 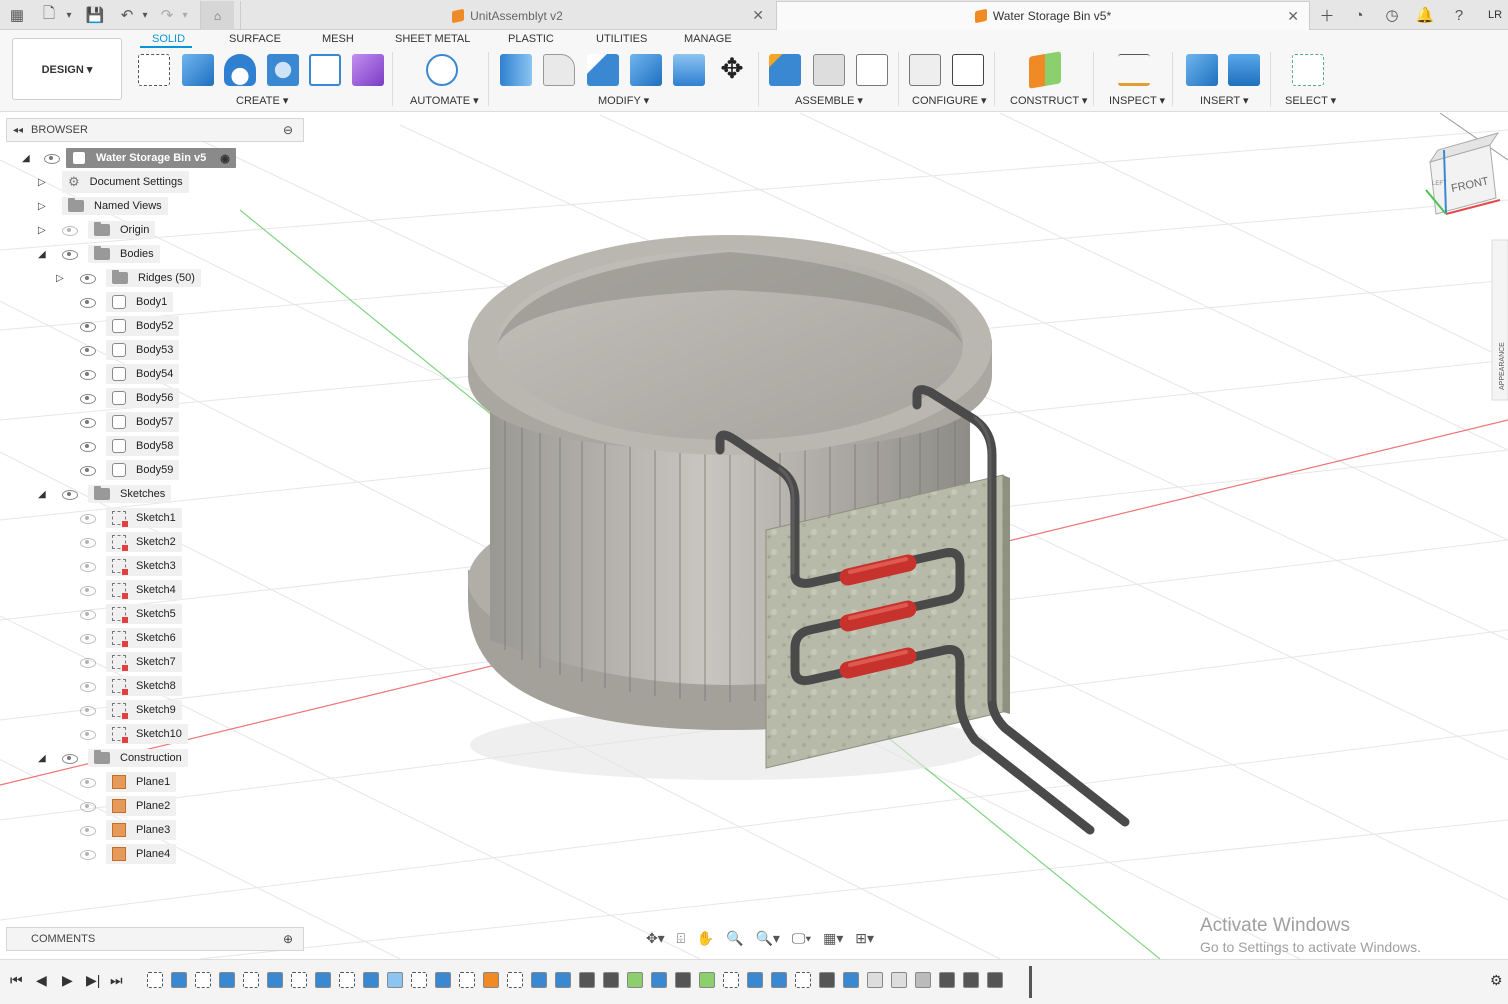 I want to click on home-tab: ⌂, so click(x=217, y=15).